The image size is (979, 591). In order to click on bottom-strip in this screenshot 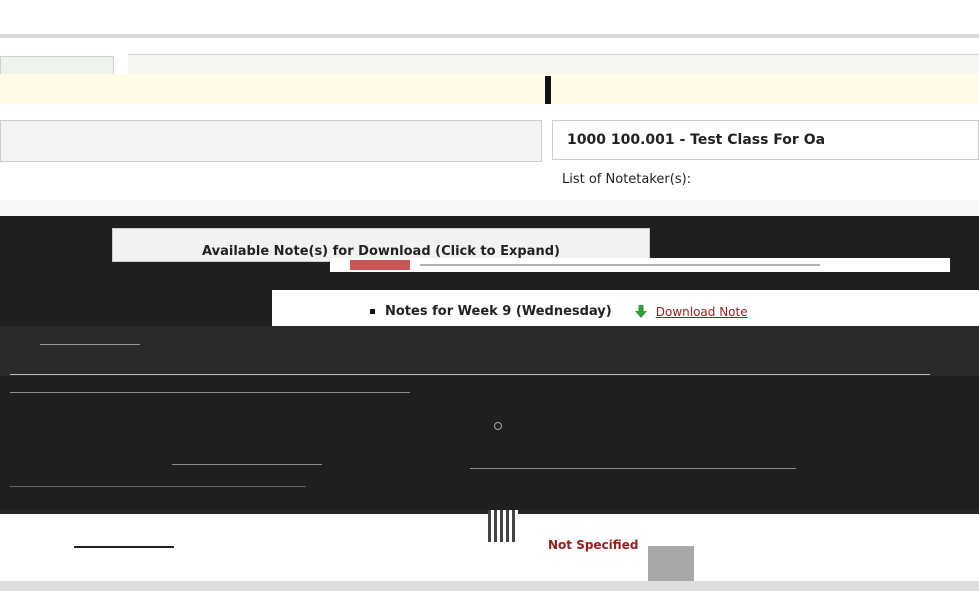, I will do `click(489, 586)`.